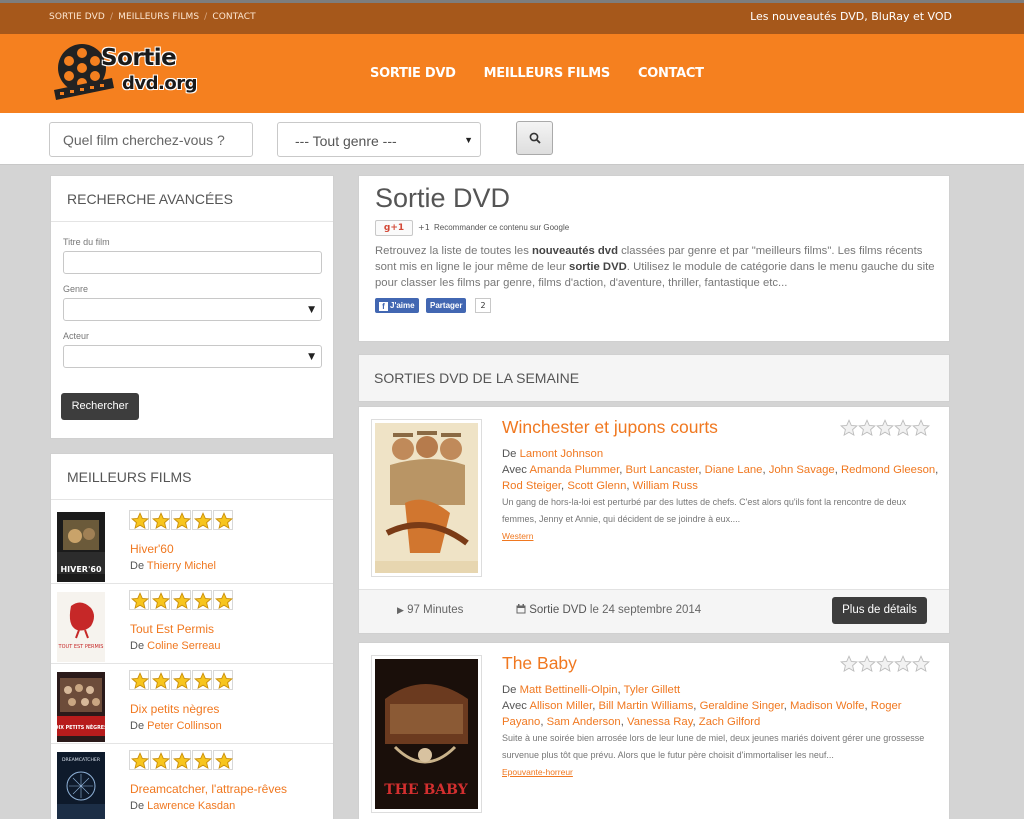 This screenshot has height=819, width=1024. I want to click on actor-link: Scott Glenn, so click(596, 486).